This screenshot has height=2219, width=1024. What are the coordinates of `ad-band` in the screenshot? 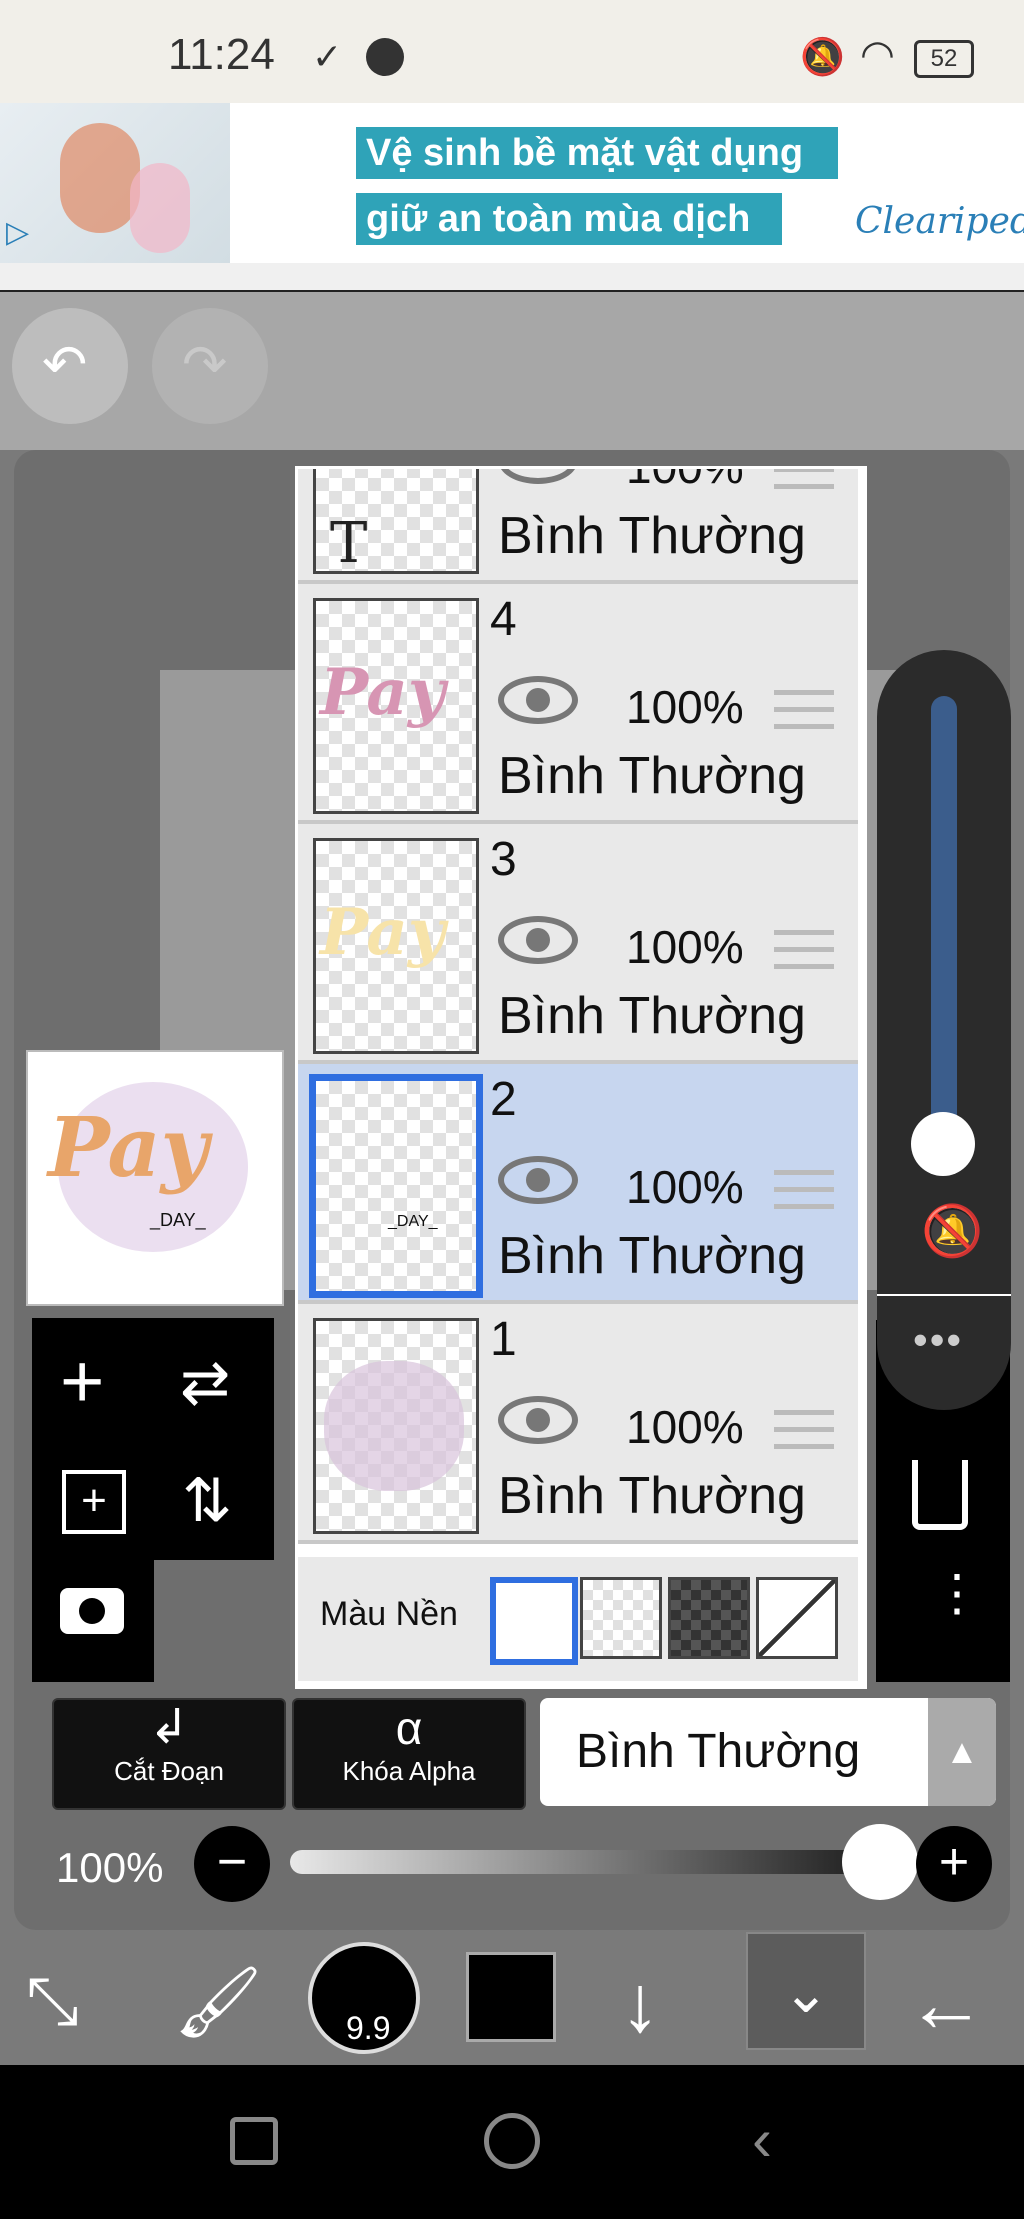 It's located at (512, 276).